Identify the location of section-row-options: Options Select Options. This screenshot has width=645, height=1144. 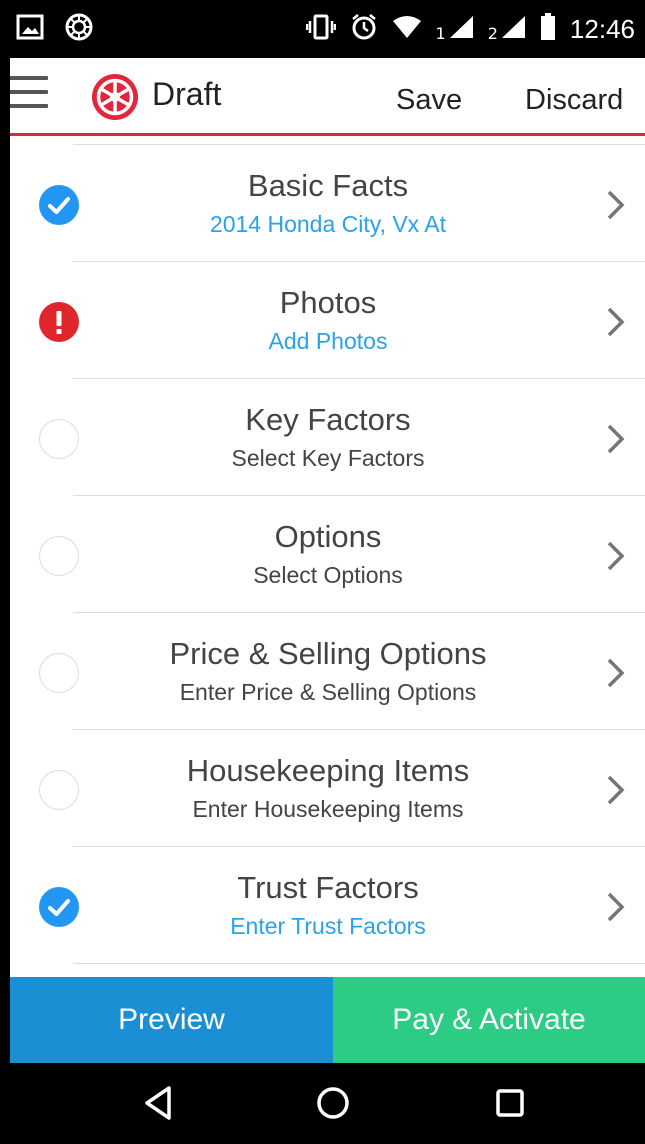
(327, 554).